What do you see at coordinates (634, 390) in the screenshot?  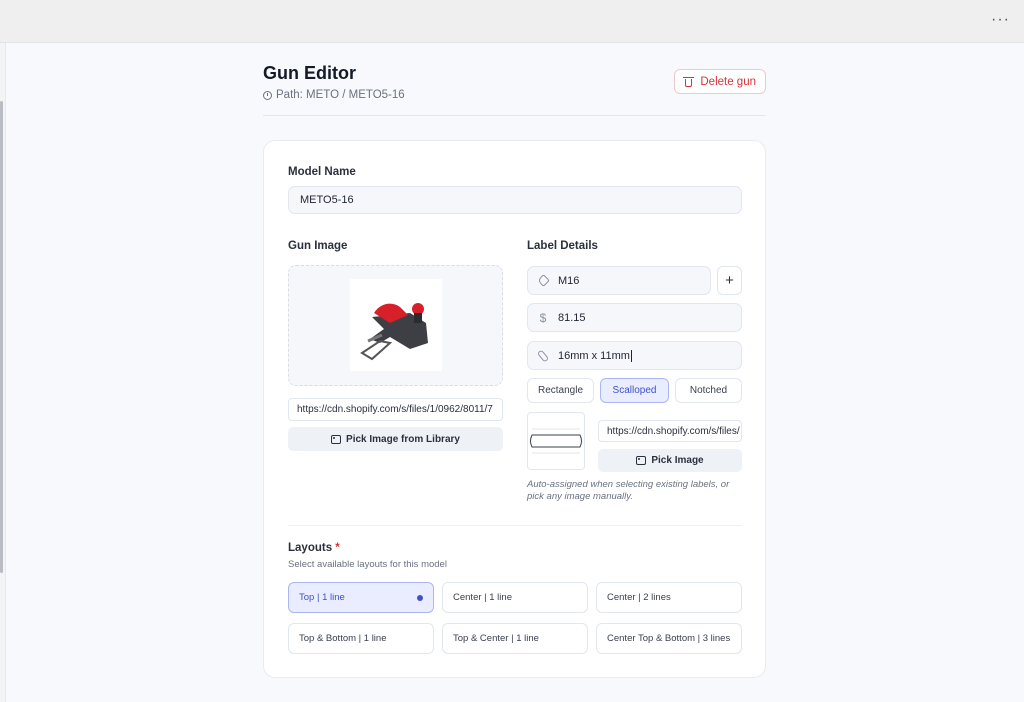 I see `shape-scalloped-button: Scalloped` at bounding box center [634, 390].